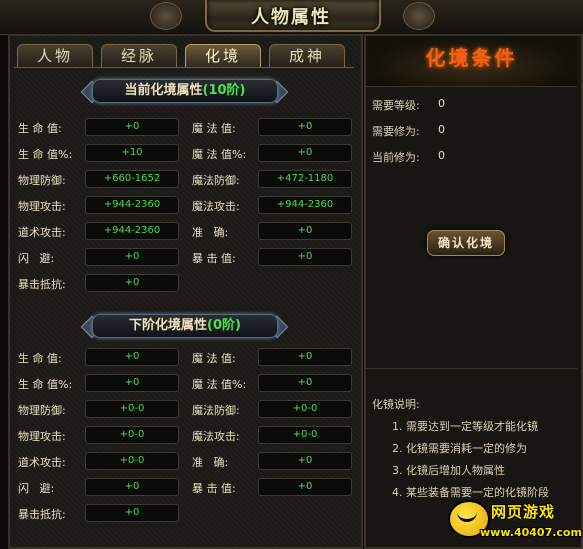 Image resolution: width=583 pixels, height=549 pixels. Describe the element at coordinates (396, 131) in the screenshot. I see `required-cultivation-label: 需要修为:` at that location.